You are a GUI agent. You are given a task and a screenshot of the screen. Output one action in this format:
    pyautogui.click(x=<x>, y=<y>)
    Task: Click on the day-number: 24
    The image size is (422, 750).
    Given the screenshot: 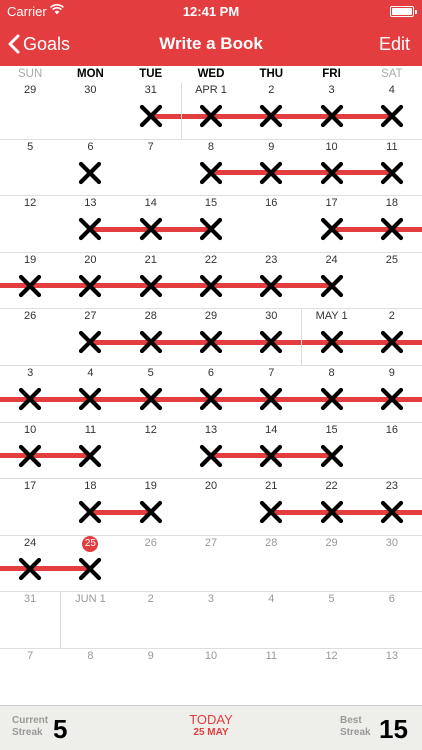 What is the action you would take?
    pyautogui.click(x=331, y=259)
    